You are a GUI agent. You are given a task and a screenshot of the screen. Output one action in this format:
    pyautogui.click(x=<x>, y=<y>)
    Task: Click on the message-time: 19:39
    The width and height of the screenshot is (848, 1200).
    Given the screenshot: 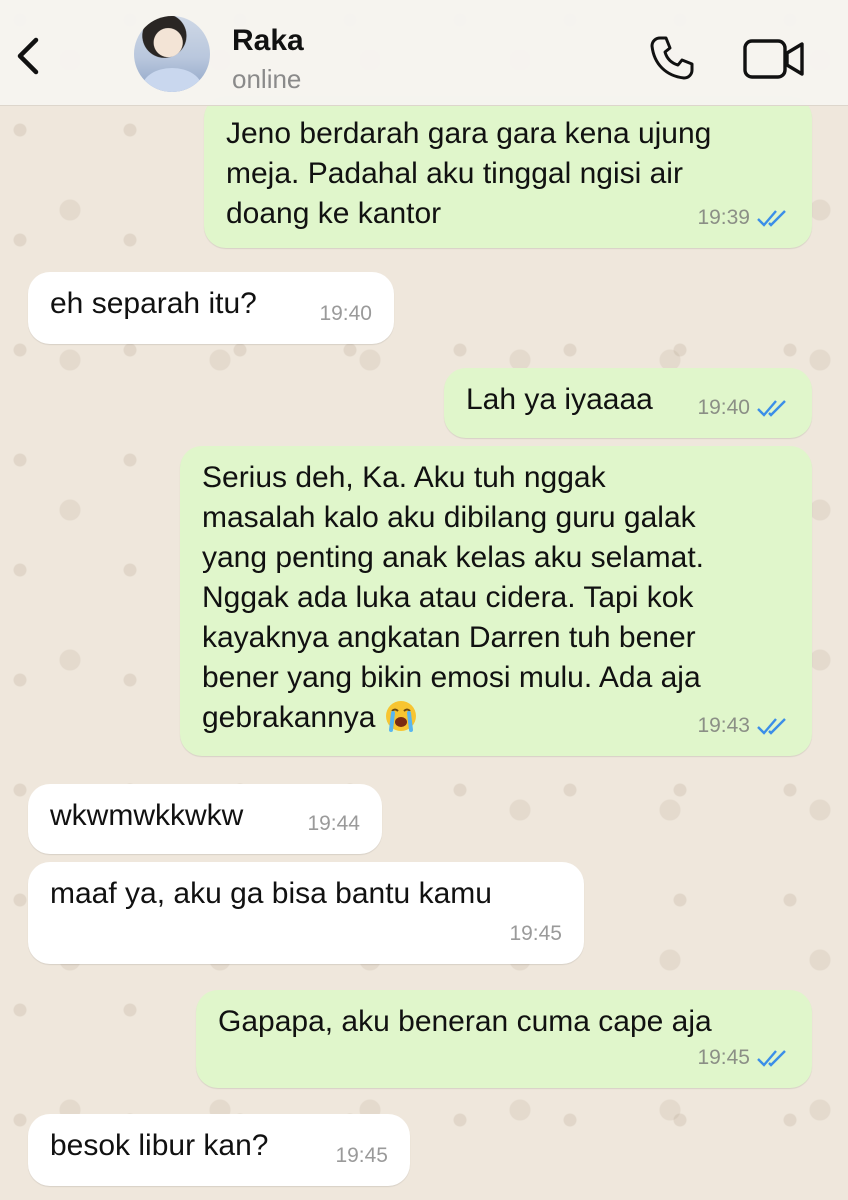 What is the action you would take?
    pyautogui.click(x=723, y=217)
    